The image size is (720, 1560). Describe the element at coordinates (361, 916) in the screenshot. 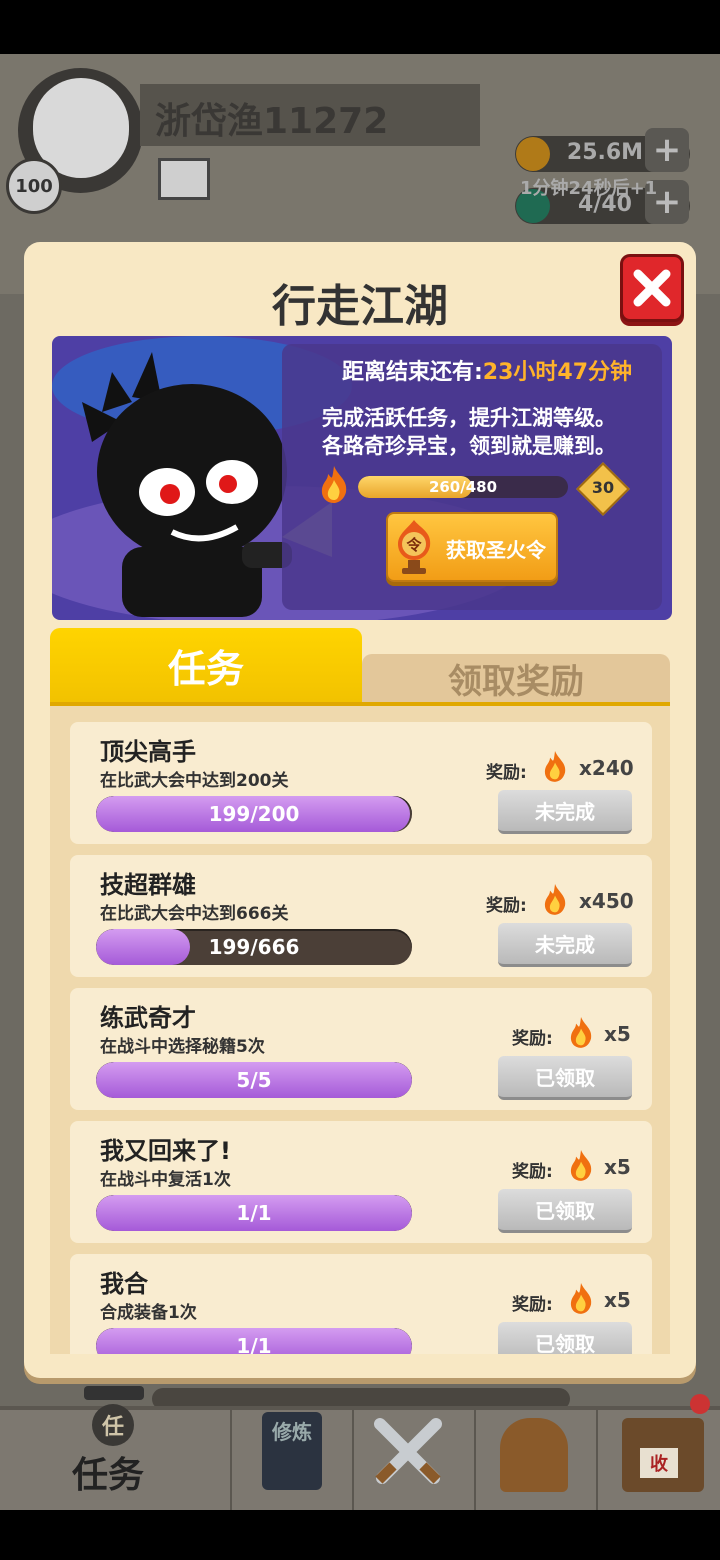

I see `task-card: 技超群雄 在比武大会中达到666关 199/666 奖励: x450 未完成` at that location.